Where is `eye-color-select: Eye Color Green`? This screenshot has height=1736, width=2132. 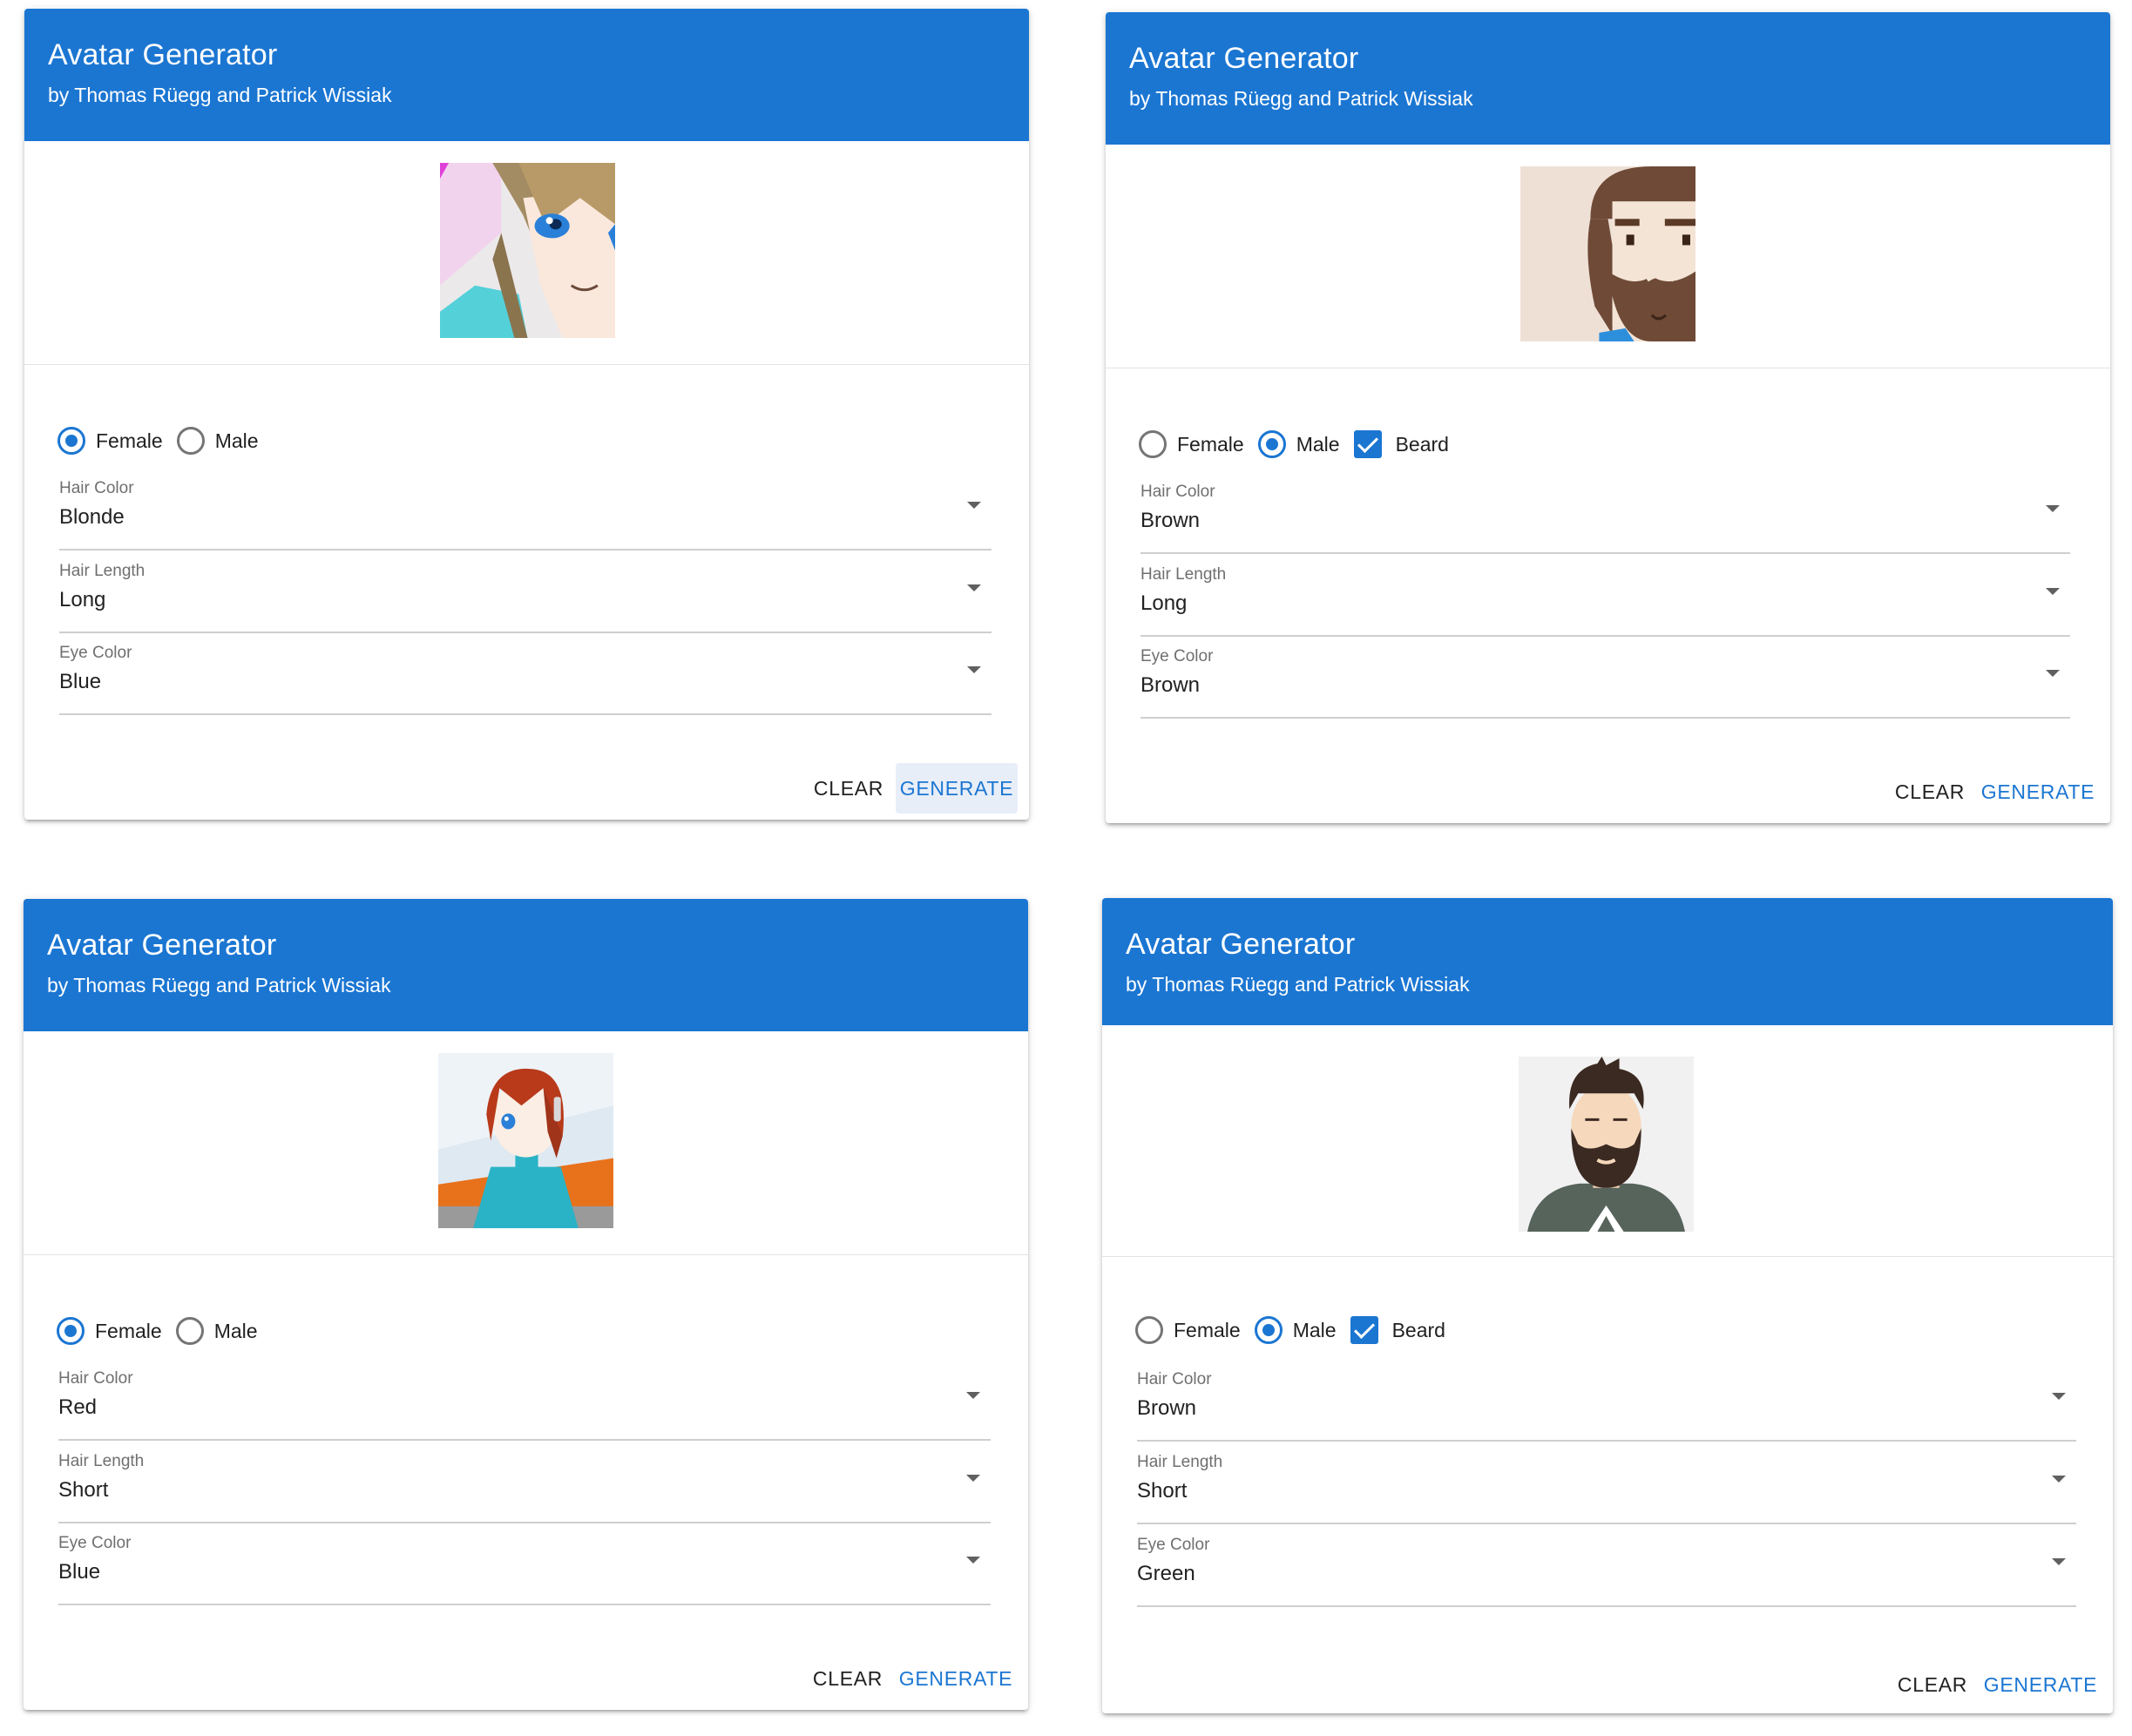 eye-color-select: Eye Color Green is located at coordinates (1606, 1565).